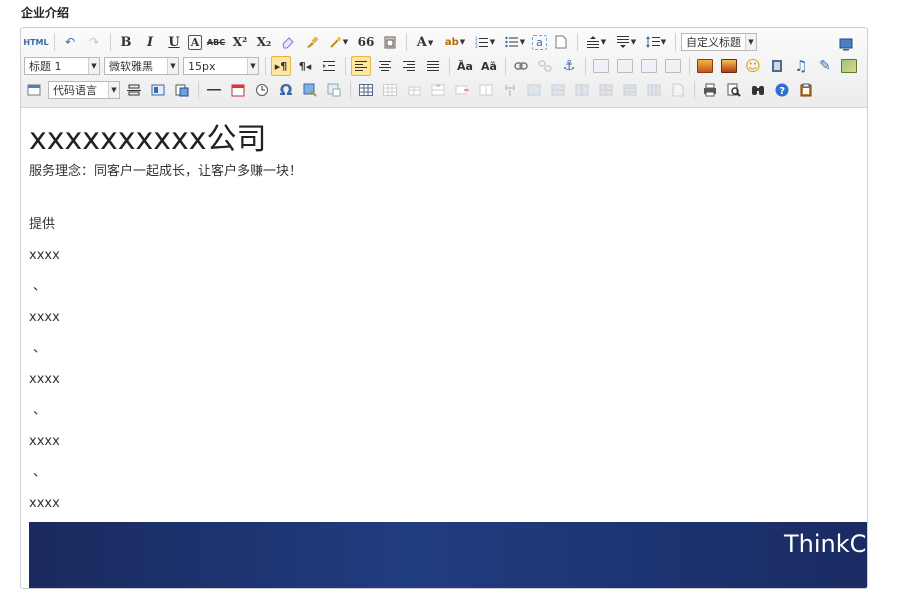  Describe the element at coordinates (238, 90) in the screenshot. I see `date-icon` at that location.